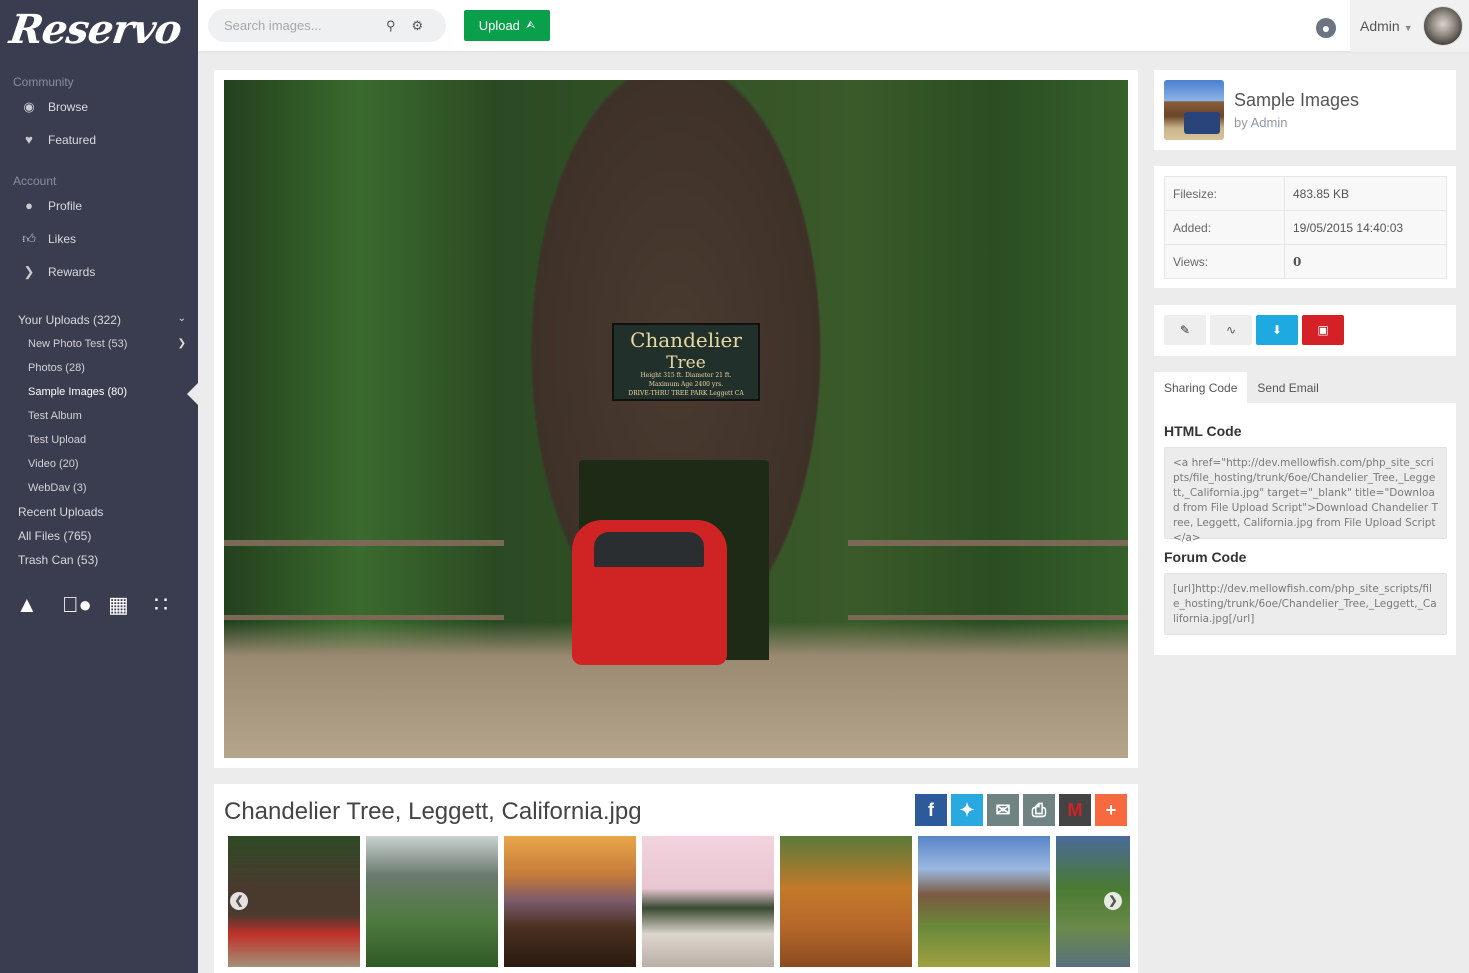 Image resolution: width=1469 pixels, height=973 pixels. I want to click on album-item-new-photo-test: New Photo Test (53) ❯, so click(107, 344).